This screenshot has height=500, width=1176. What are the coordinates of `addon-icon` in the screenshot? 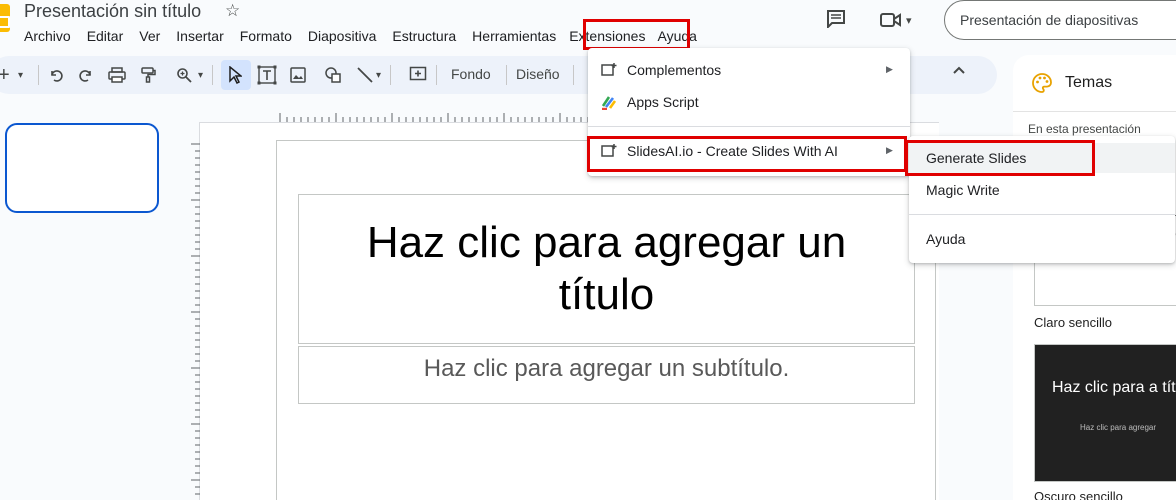 It's located at (609, 70).